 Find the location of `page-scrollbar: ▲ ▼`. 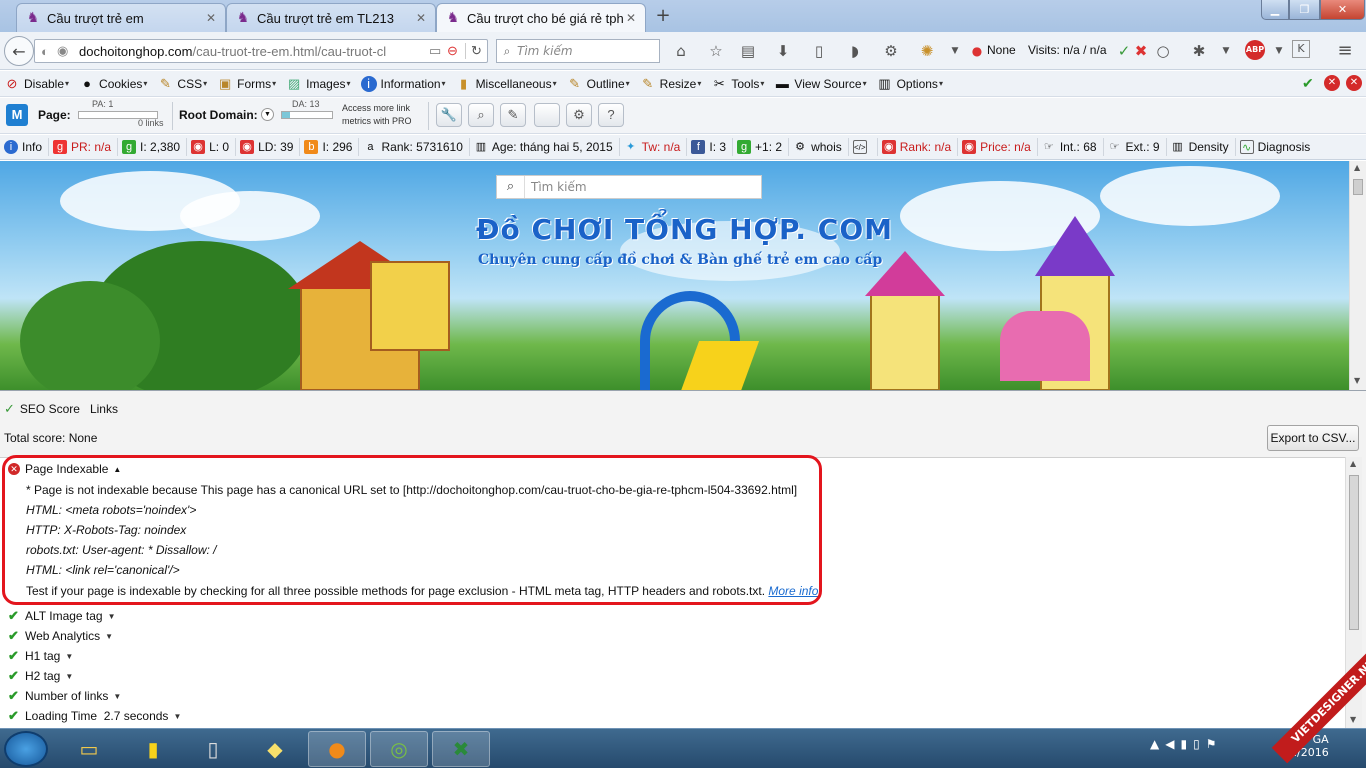

page-scrollbar: ▲ ▼ is located at coordinates (1357, 275).